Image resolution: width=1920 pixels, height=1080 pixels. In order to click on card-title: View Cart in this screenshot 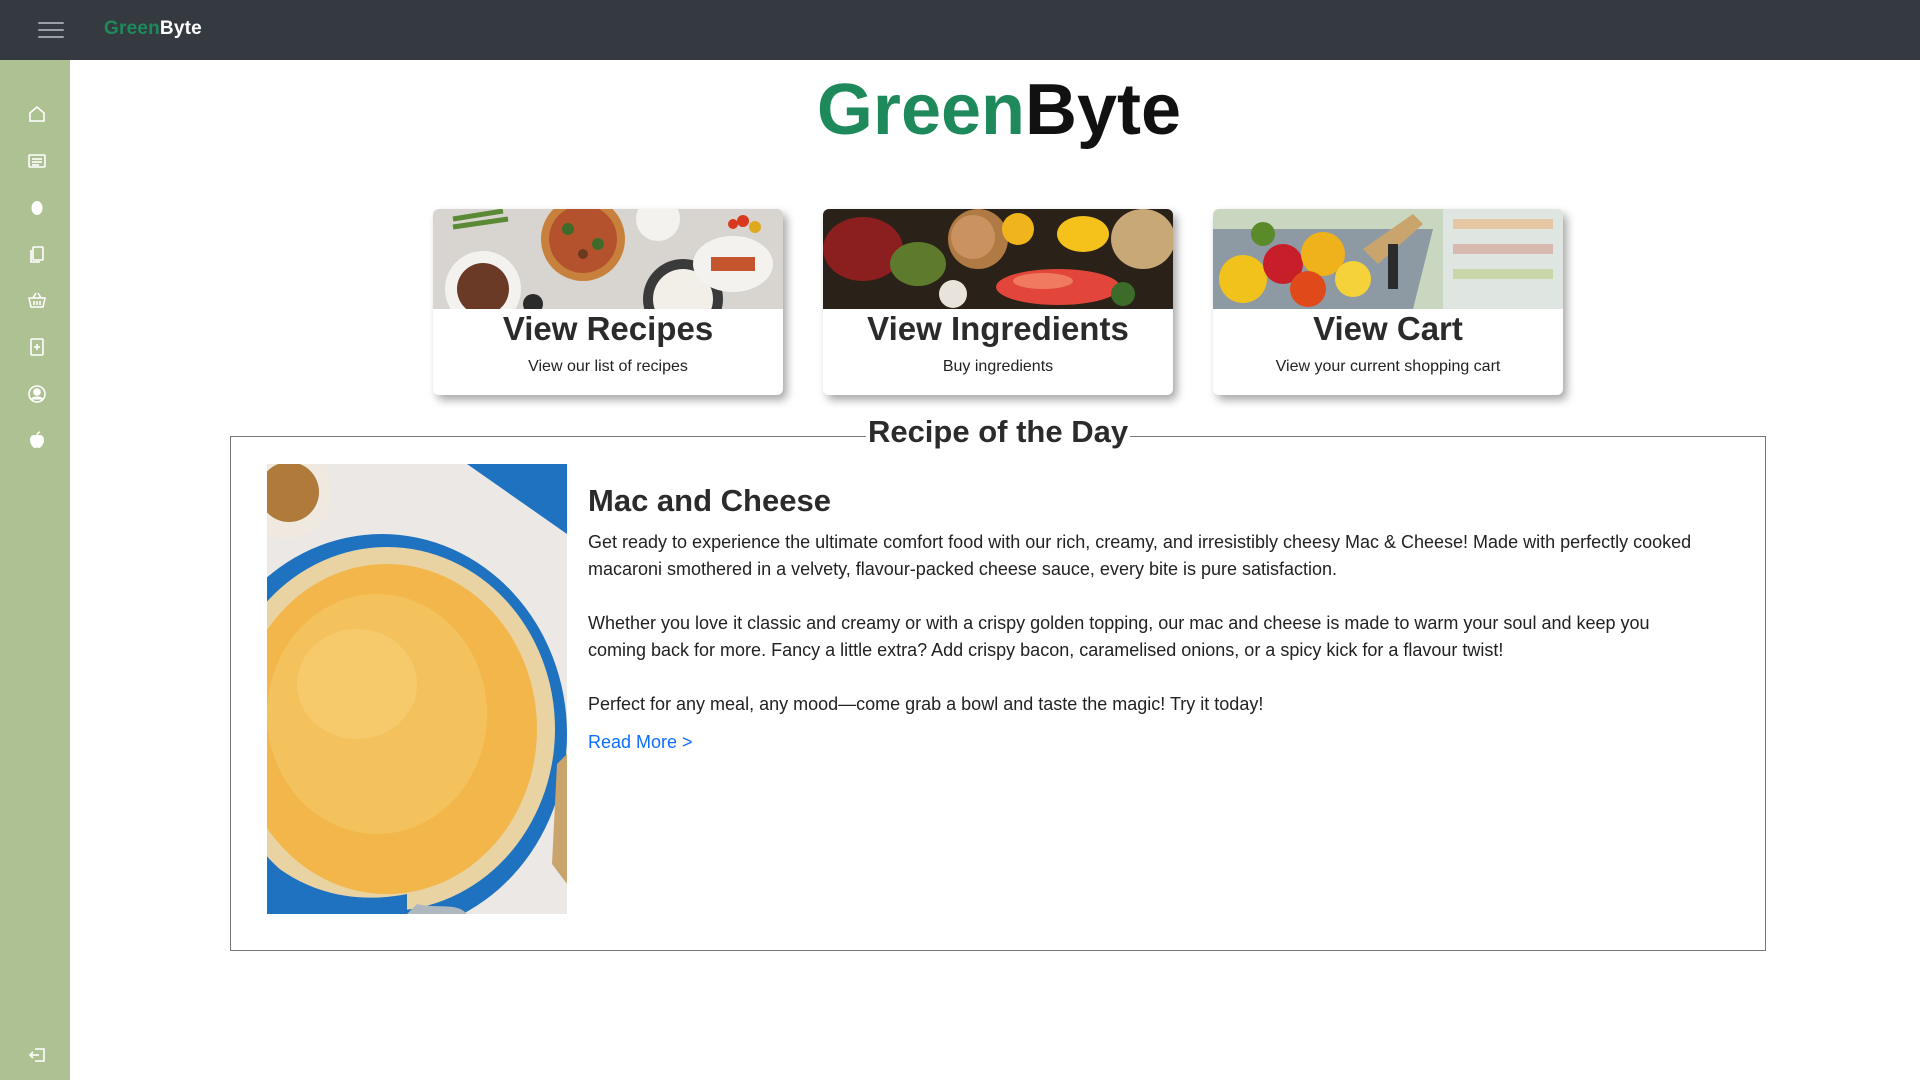, I will do `click(1388, 328)`.